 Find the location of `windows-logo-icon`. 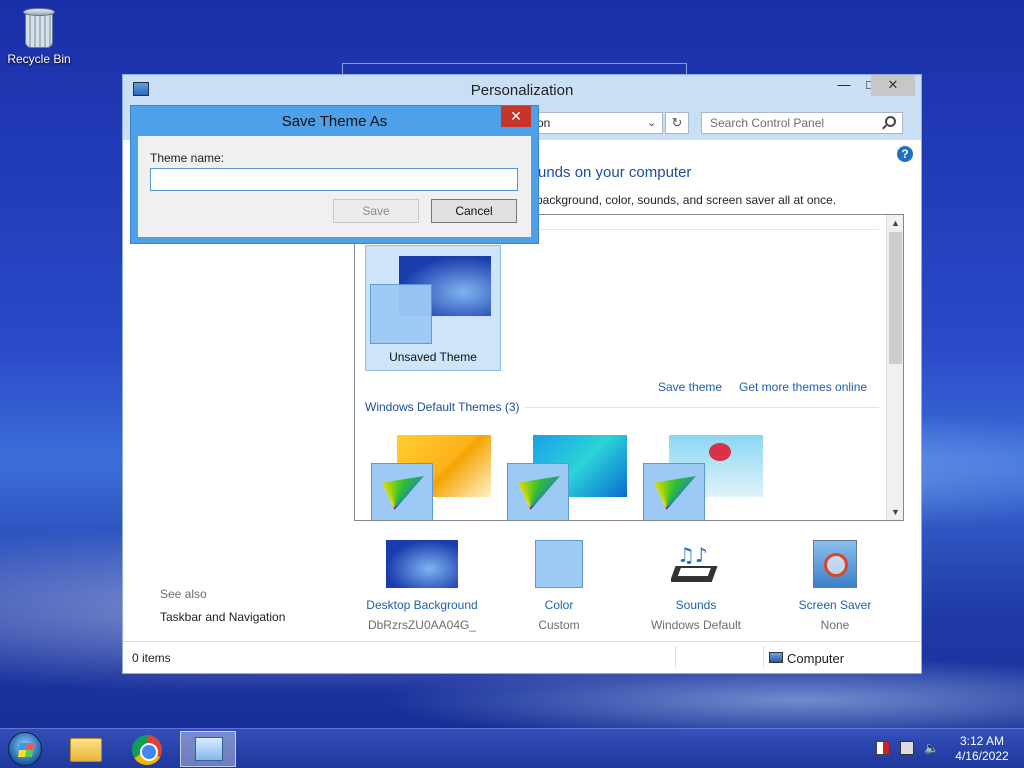

windows-logo-icon is located at coordinates (26, 750).